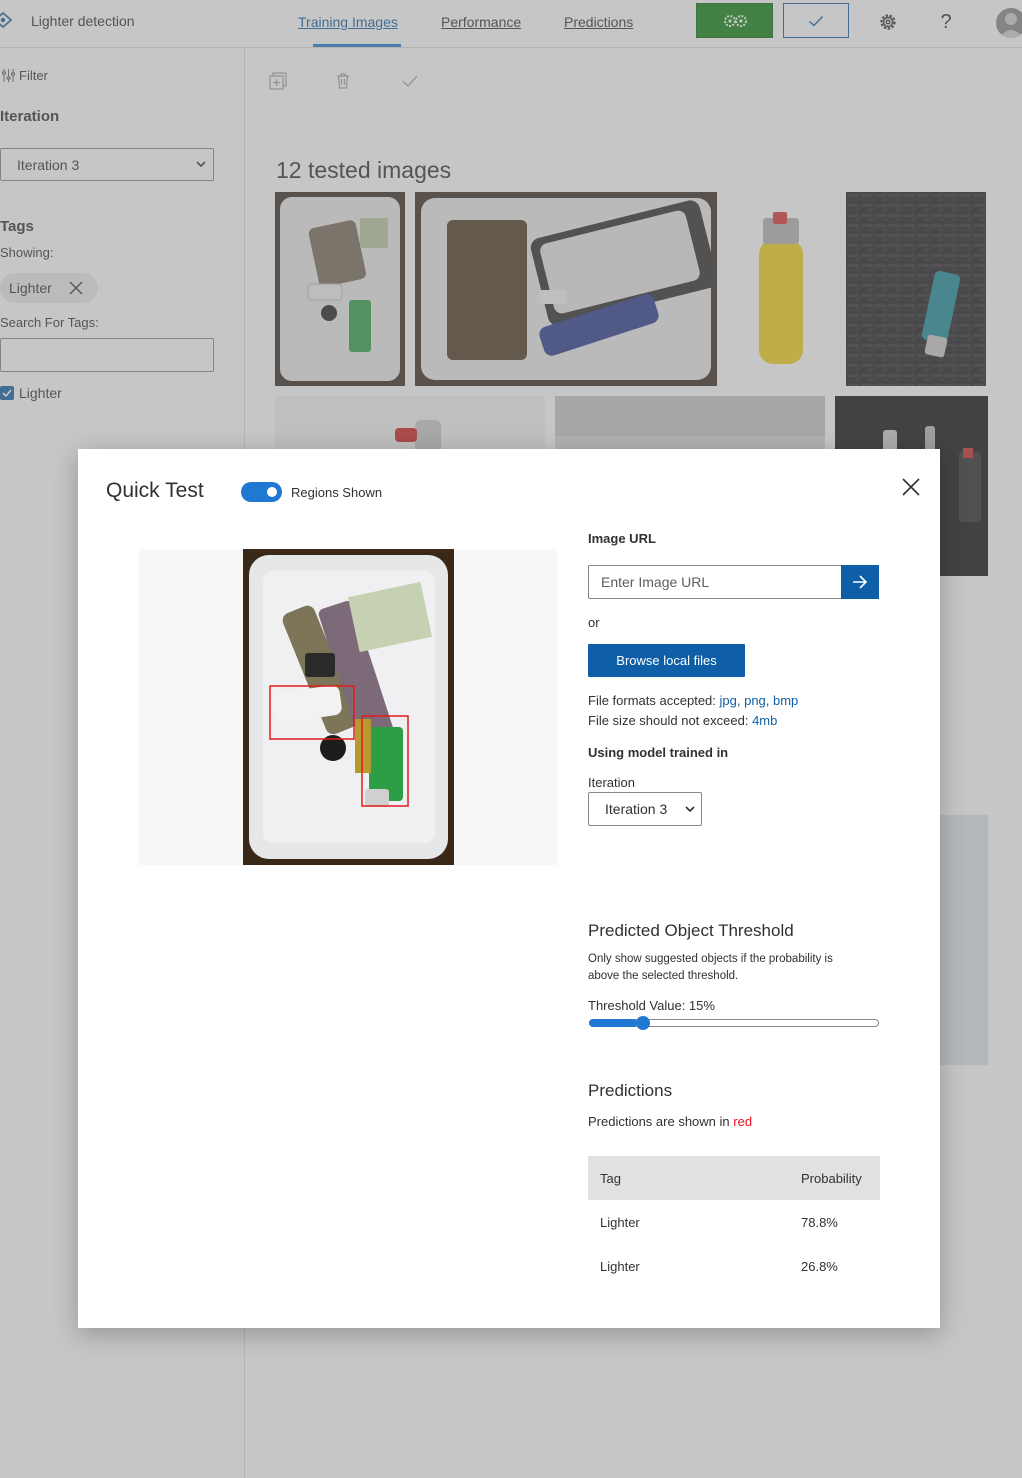  What do you see at coordinates (622, 538) in the screenshot?
I see `image-url-label: Image URL` at bounding box center [622, 538].